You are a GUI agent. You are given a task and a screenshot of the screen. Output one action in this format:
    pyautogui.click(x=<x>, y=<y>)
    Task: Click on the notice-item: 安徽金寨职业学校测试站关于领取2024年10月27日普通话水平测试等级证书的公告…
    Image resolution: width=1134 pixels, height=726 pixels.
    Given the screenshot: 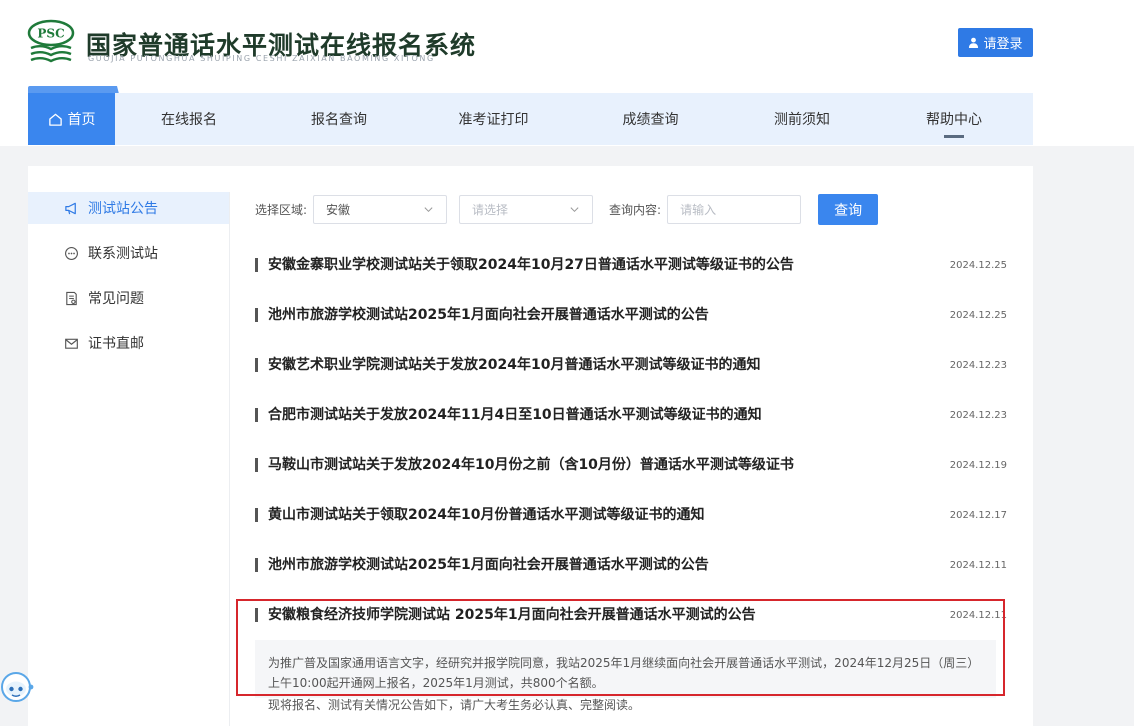 What is the action you would take?
    pyautogui.click(x=631, y=265)
    